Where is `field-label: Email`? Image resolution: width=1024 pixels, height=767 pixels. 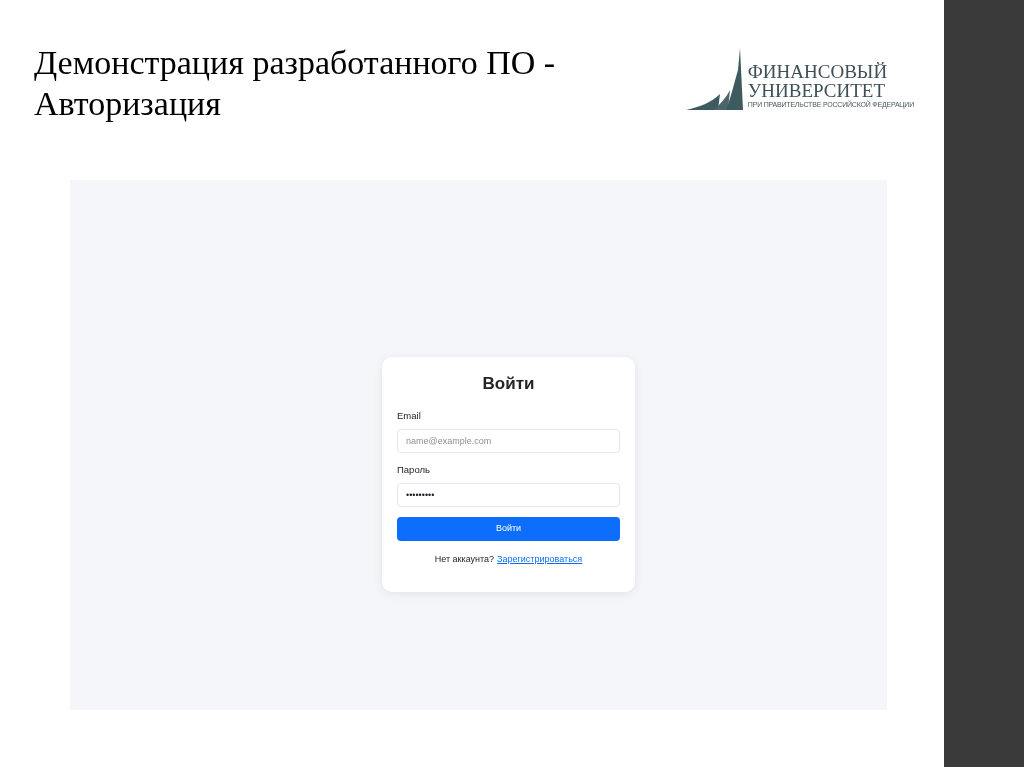
field-label: Email is located at coordinates (409, 416).